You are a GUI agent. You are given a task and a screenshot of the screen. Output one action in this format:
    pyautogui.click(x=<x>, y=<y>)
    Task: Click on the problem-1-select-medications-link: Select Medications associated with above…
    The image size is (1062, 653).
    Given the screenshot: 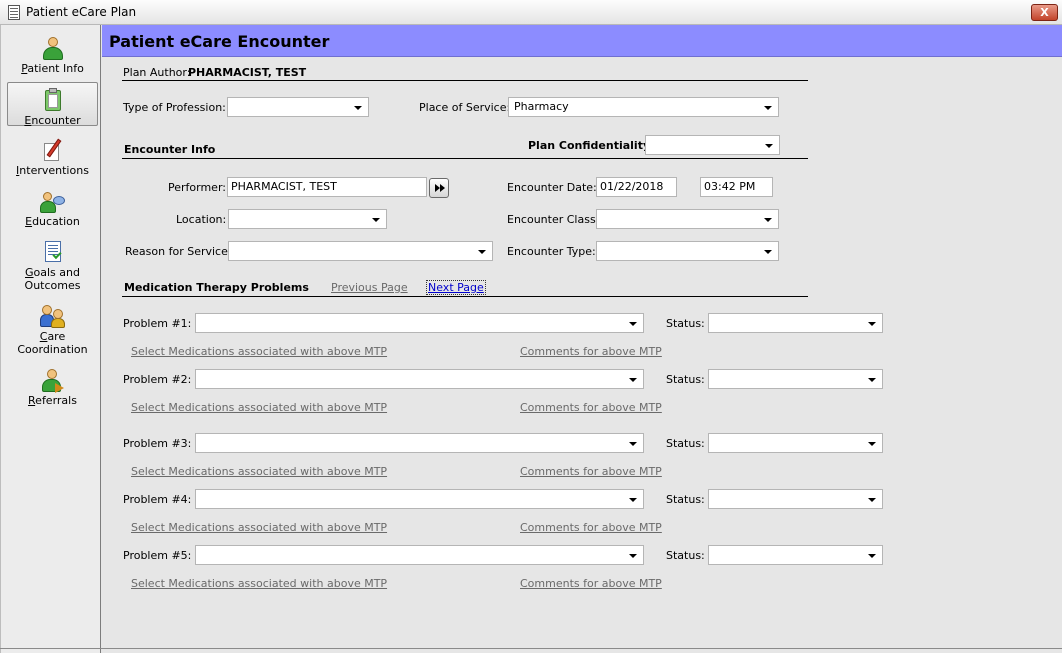 What is the action you would take?
    pyautogui.click(x=259, y=351)
    